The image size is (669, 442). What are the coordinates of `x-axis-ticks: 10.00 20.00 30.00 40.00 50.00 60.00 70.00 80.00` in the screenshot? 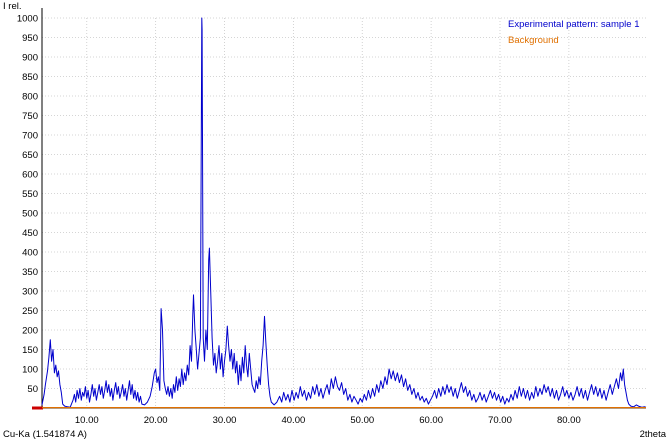 It's located at (328, 420).